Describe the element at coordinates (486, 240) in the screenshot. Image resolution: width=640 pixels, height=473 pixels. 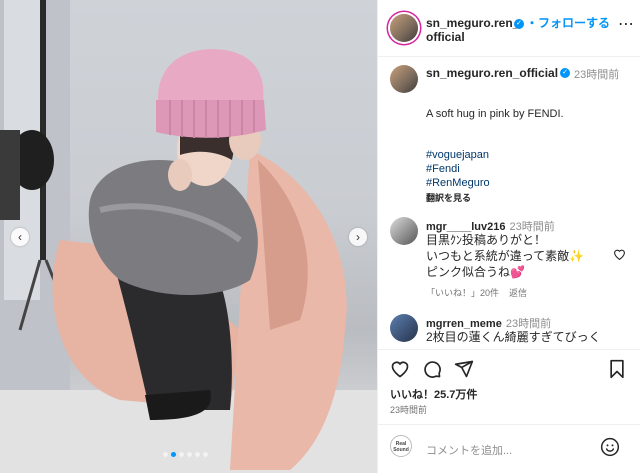
I see `comment-text-line: 目黒ｸﾝ投稿ありがと！` at that location.